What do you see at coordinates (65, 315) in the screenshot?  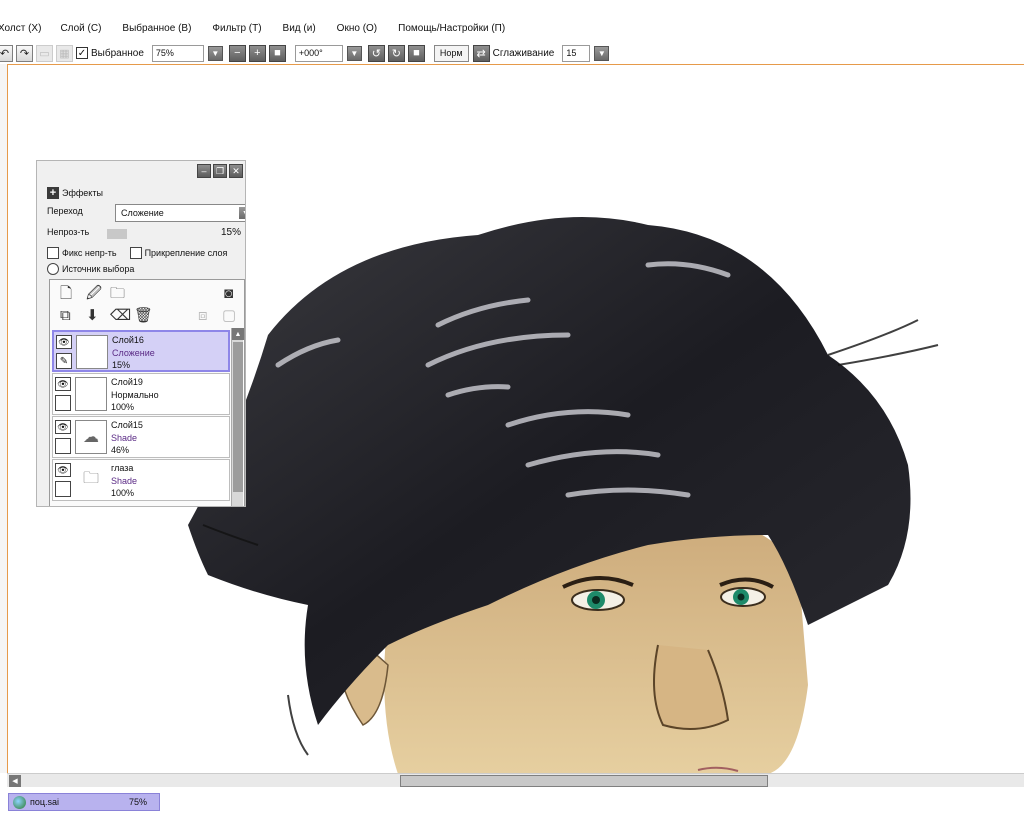 I see `transfer-down-icon: ⧉` at bounding box center [65, 315].